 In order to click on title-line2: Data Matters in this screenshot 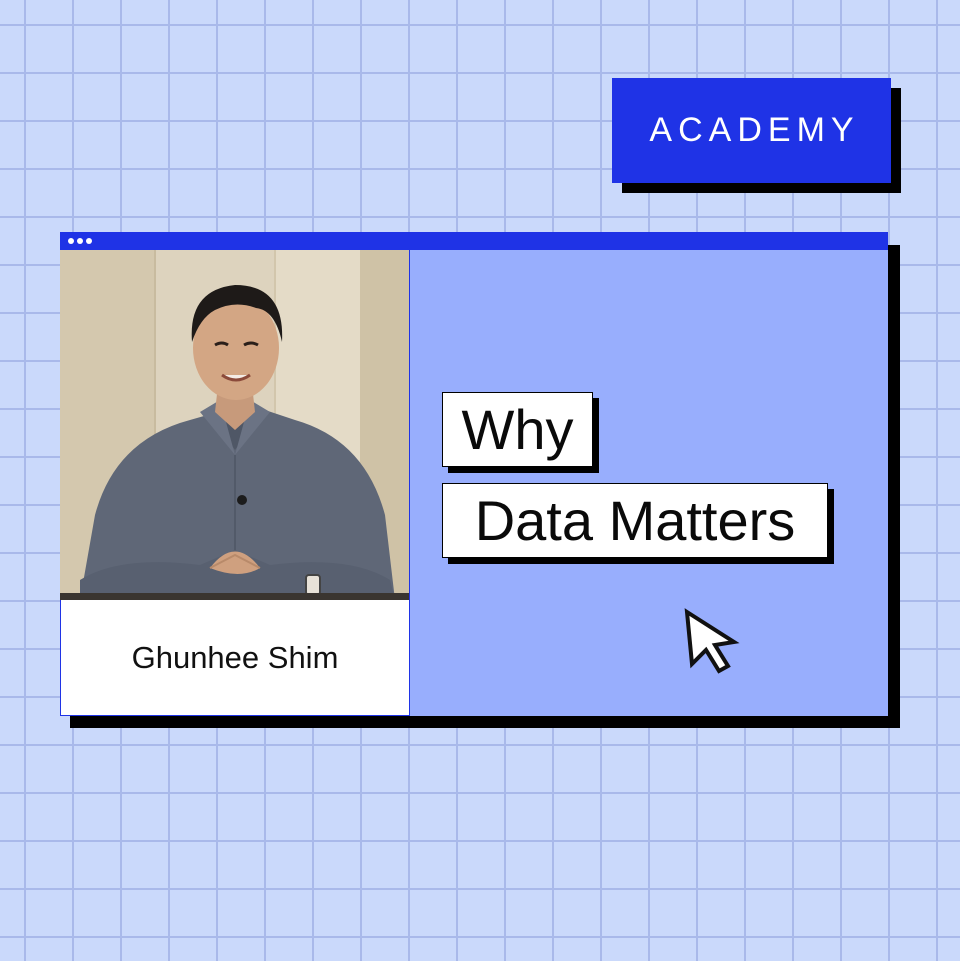, I will do `click(635, 520)`.